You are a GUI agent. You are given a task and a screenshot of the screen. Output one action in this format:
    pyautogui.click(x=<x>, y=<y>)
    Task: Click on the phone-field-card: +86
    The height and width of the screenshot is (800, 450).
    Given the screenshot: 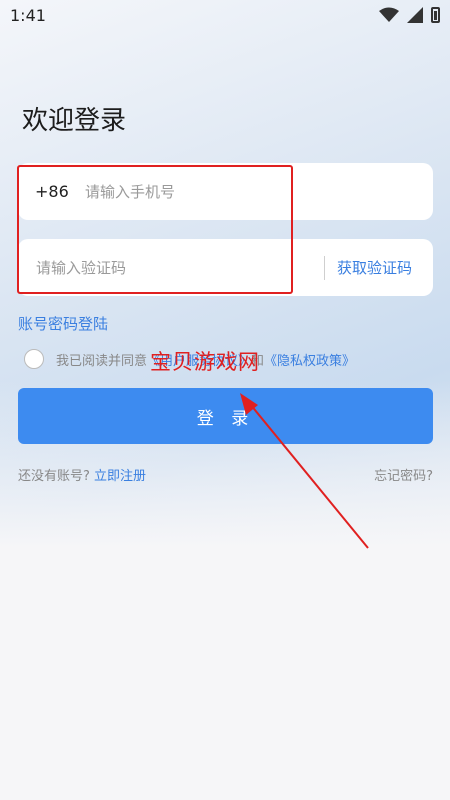 What is the action you would take?
    pyautogui.click(x=225, y=191)
    